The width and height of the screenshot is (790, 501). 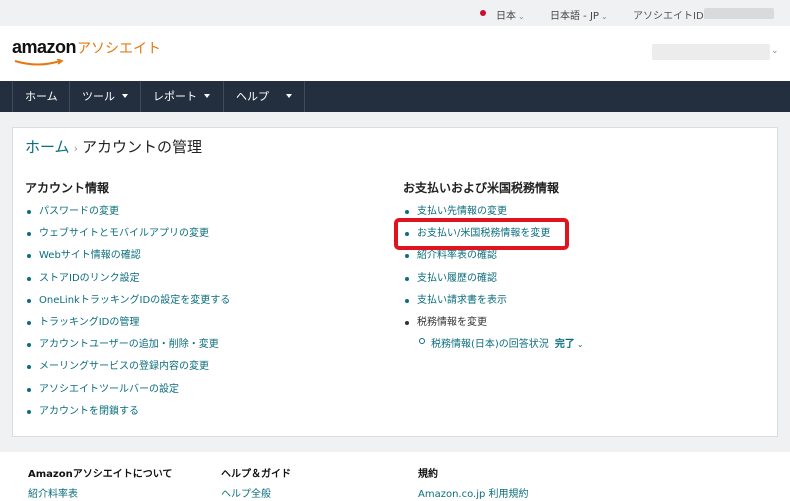 I want to click on footer-link: Amazon.co.jp 利用規約, so click(x=473, y=492).